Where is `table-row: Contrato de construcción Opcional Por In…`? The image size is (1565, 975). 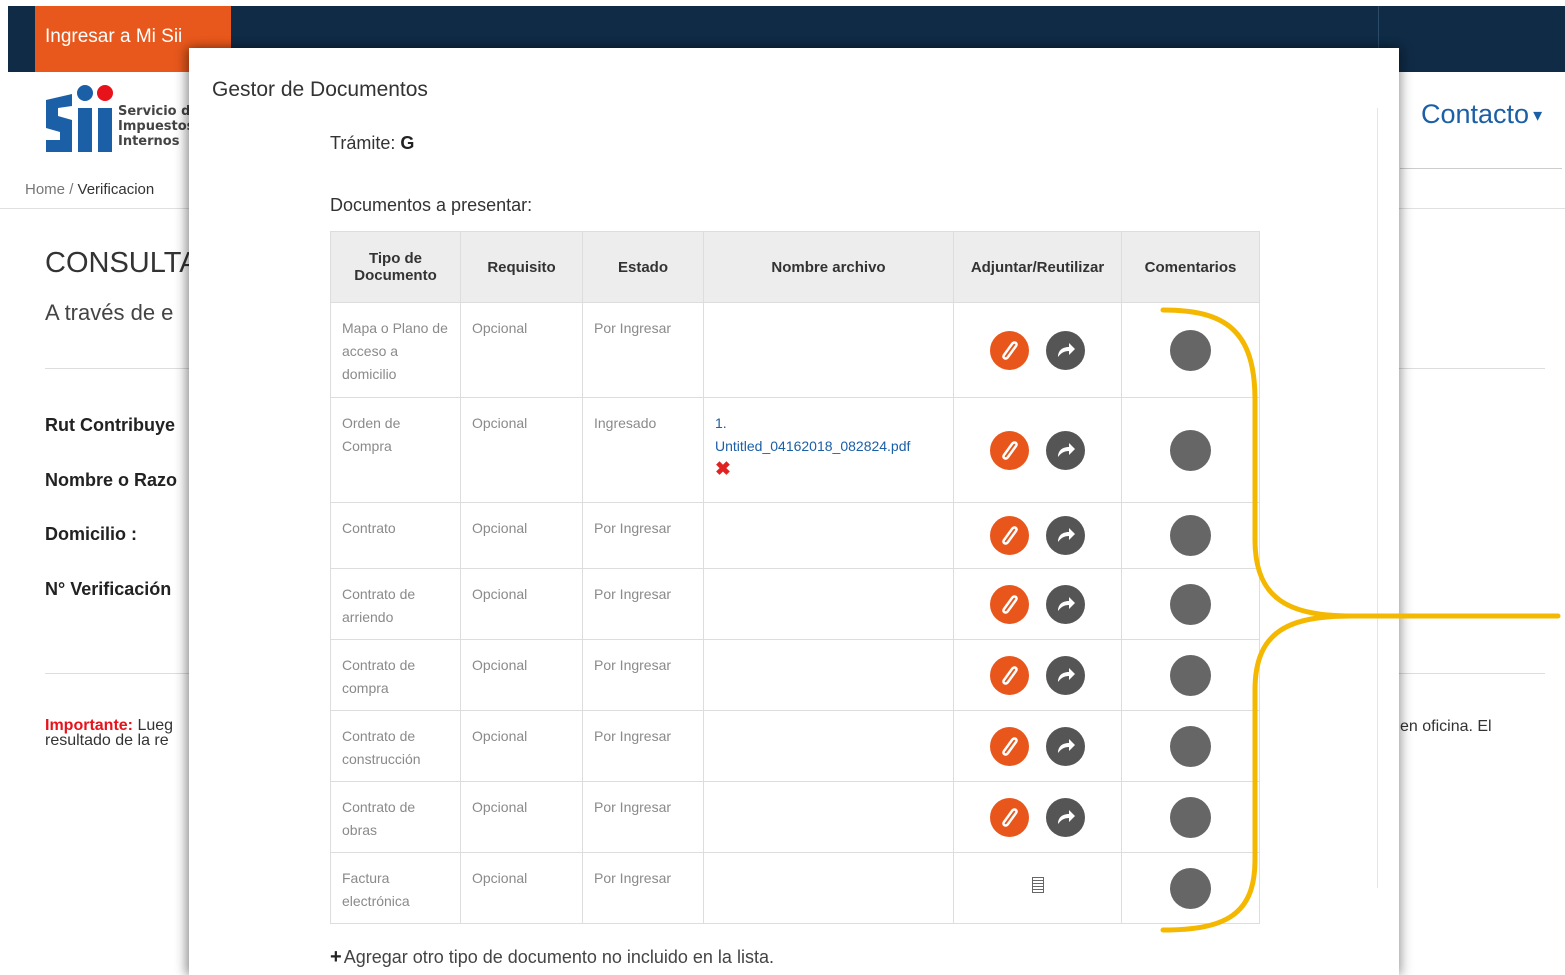
table-row: Contrato de construcción Opcional Por In… is located at coordinates (795, 746).